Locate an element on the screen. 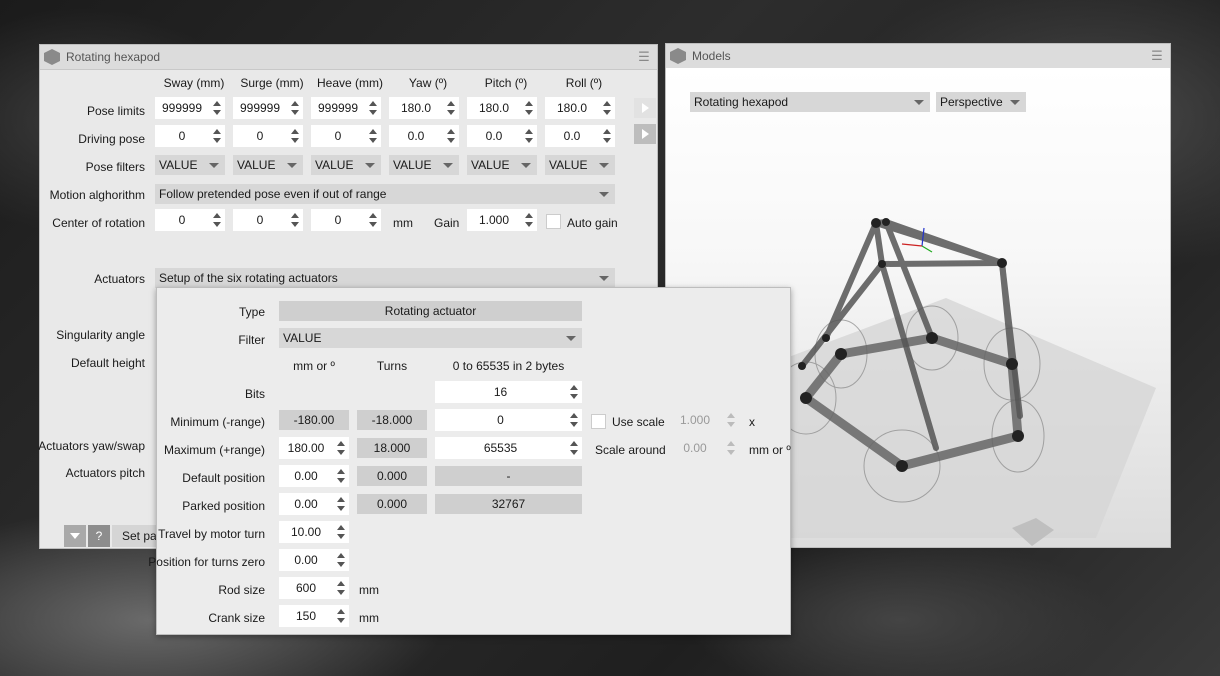 Image resolution: width=1220 pixels, height=676 pixels. driving-pose-heave: 0 is located at coordinates (346, 136).